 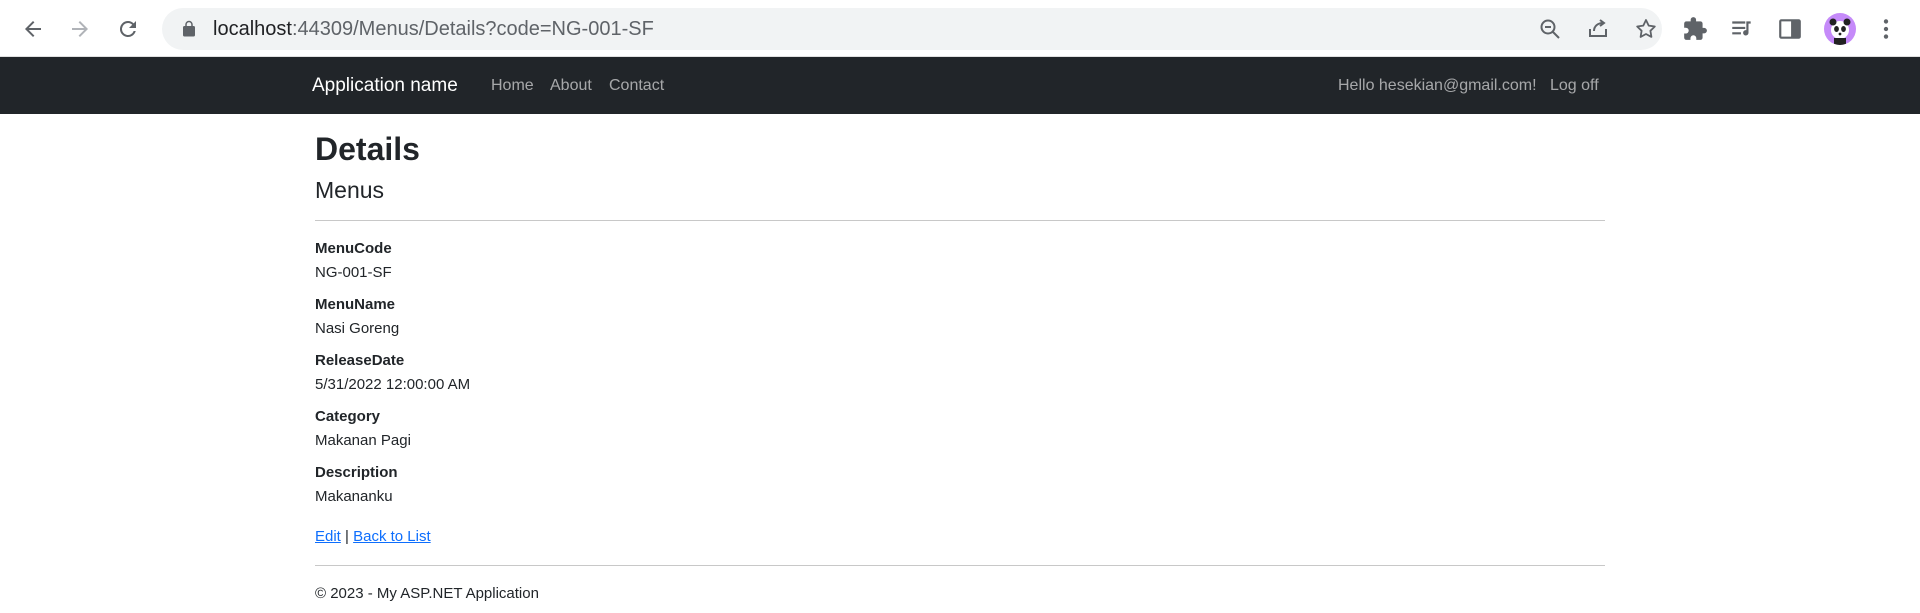 I want to click on extensions-button, so click(x=1695, y=29).